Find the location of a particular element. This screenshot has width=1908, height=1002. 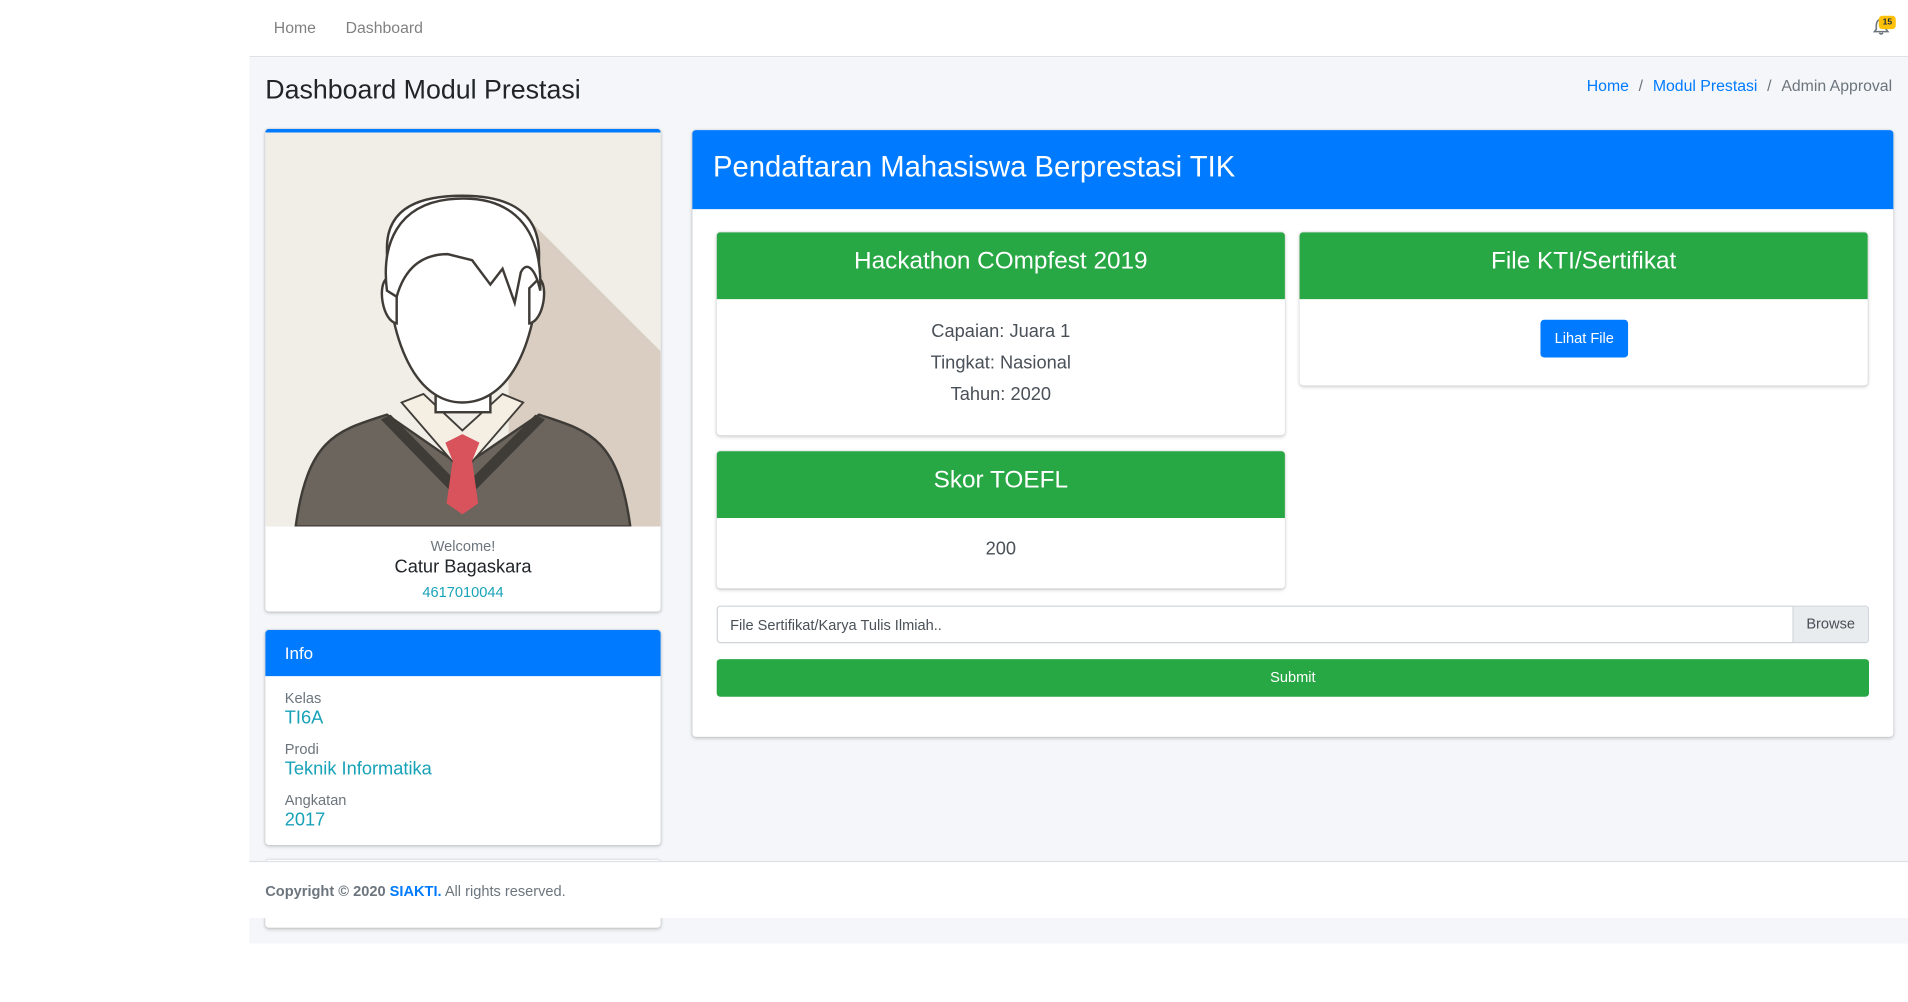

achievement-capaian: Capaian: Juara 1 is located at coordinates (1001, 331).